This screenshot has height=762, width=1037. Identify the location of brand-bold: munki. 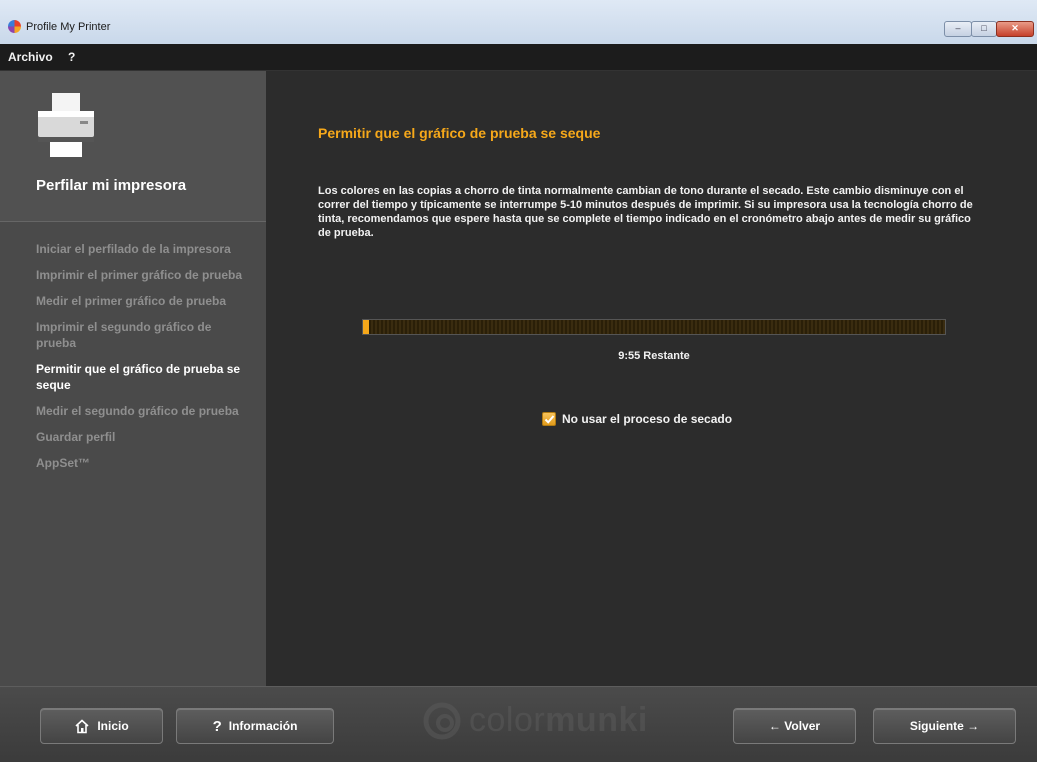
(596, 720).